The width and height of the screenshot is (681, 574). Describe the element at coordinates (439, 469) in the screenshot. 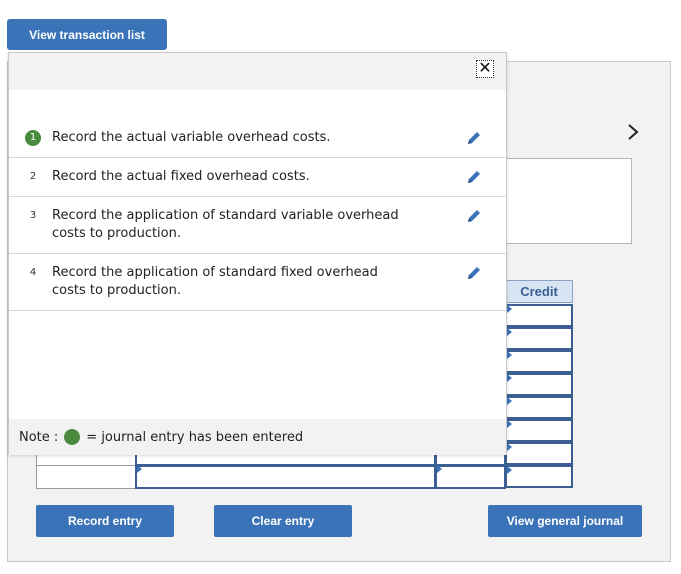

I see `debit-dropdown-marker` at that location.